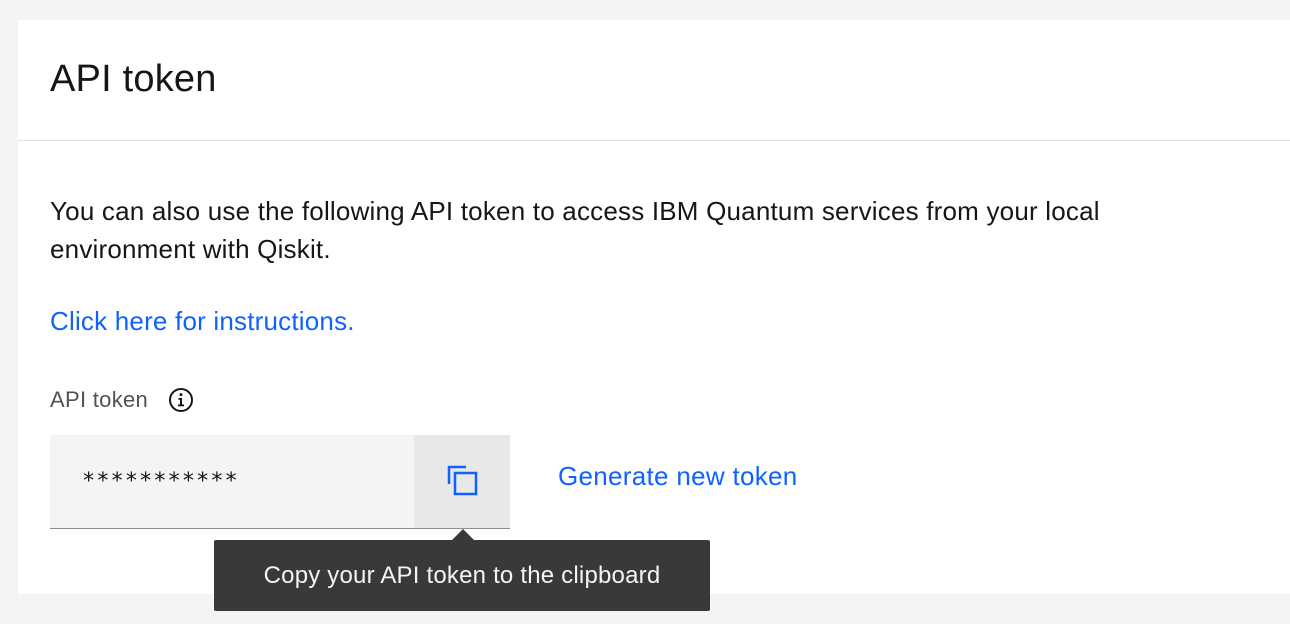 The height and width of the screenshot is (624, 1290). I want to click on token-field-label-row: API token, so click(122, 400).